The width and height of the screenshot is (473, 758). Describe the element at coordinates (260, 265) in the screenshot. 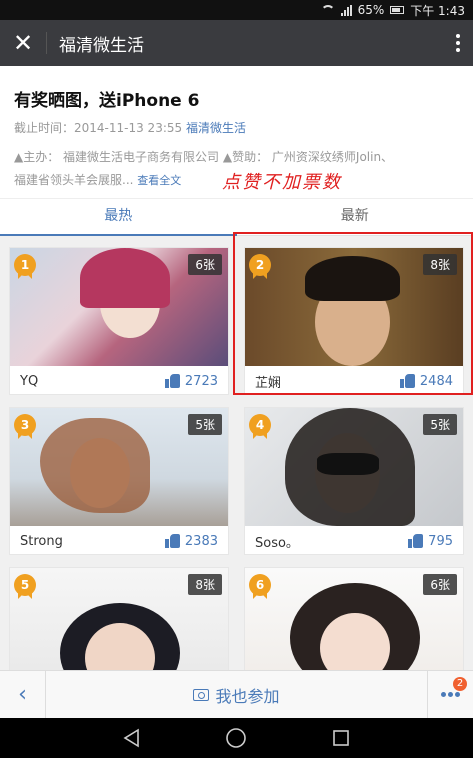

I see `rank-number: 2` at that location.